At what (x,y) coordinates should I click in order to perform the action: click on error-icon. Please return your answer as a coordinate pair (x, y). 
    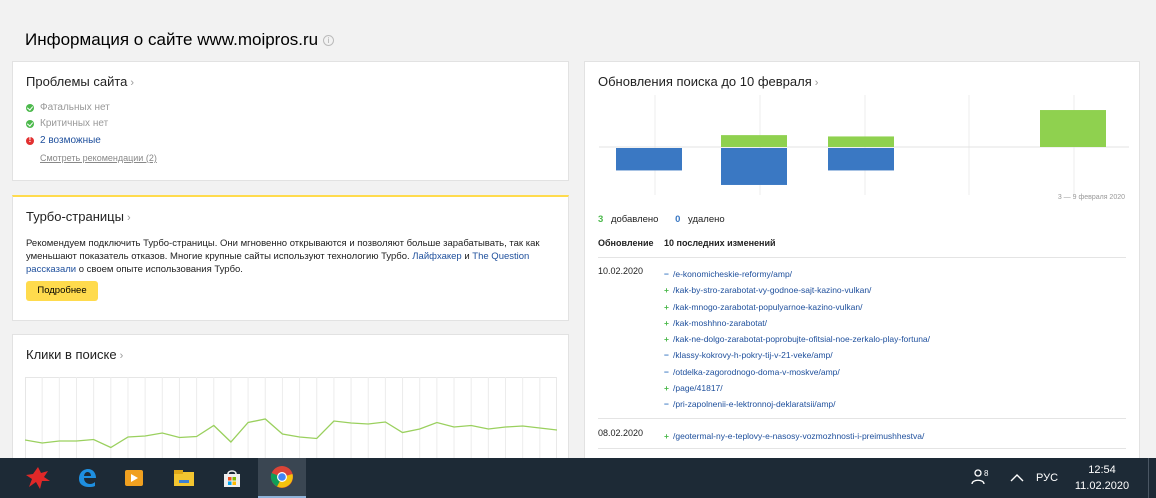
    Looking at the image, I should click on (30, 140).